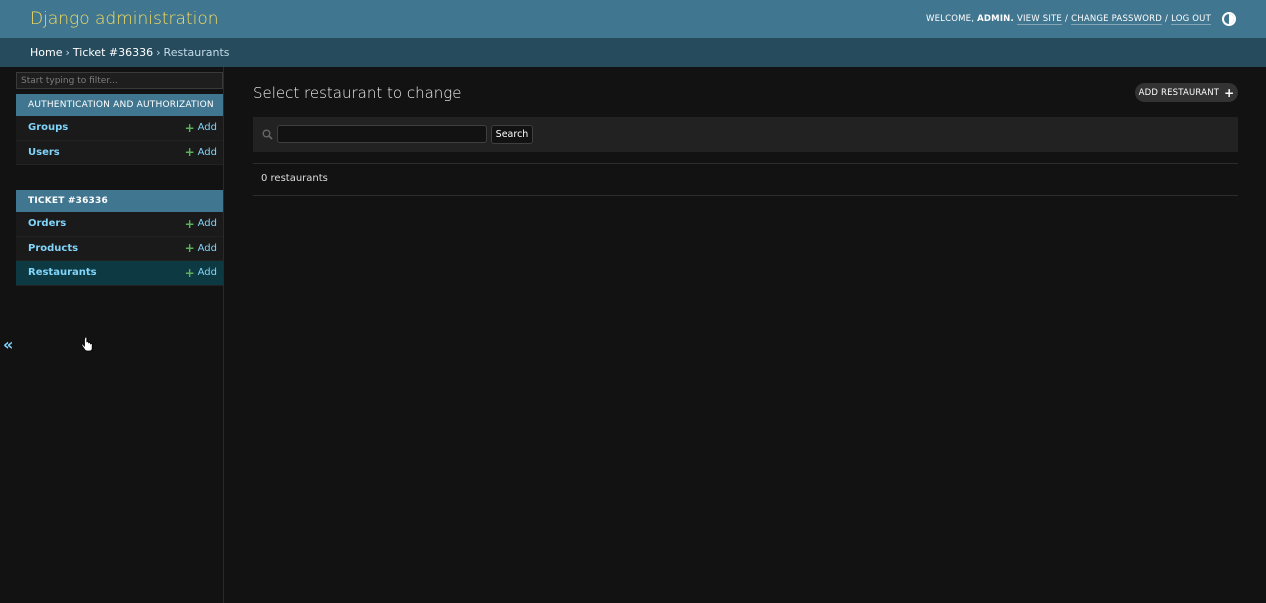 This screenshot has width=1266, height=603. What do you see at coordinates (47, 223) in the screenshot?
I see `model-link-orders: Orders` at bounding box center [47, 223].